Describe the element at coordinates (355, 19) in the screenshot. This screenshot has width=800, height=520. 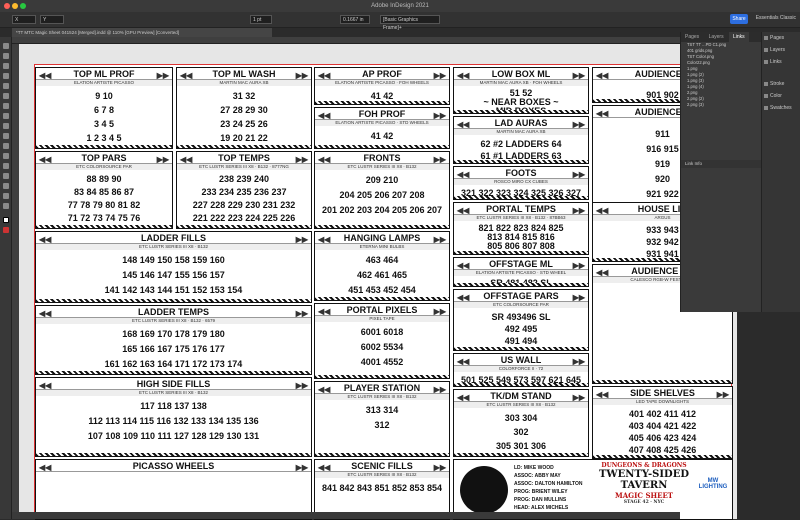
I see `width-field: 0.1667 in` at that location.